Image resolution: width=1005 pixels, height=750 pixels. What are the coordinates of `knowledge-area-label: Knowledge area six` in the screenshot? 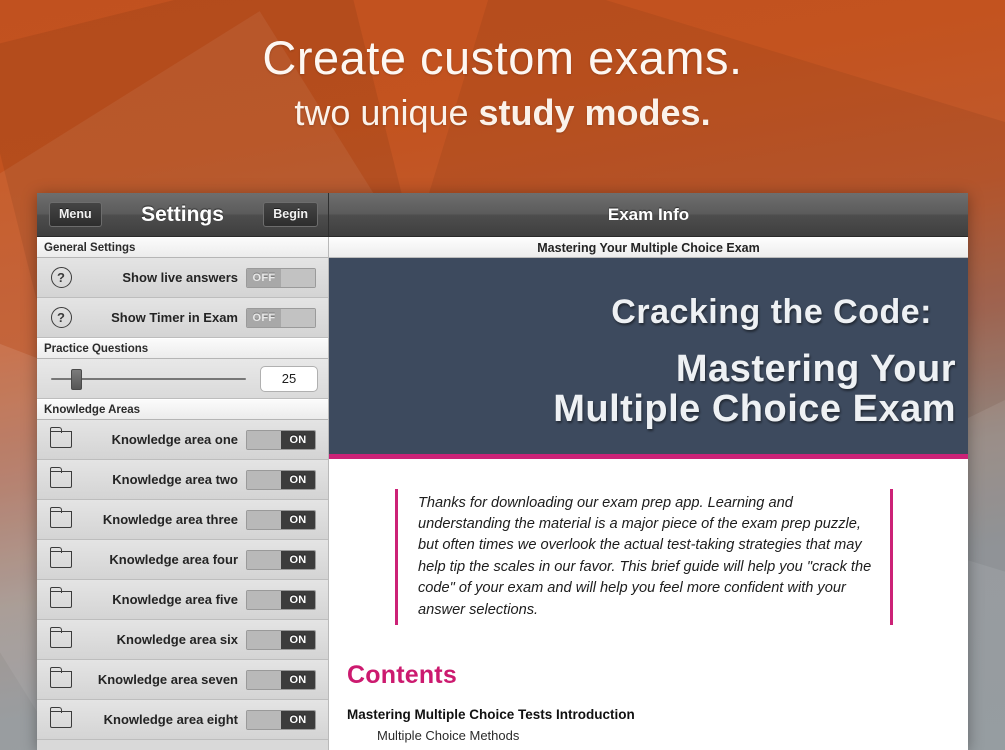 It's located at (177, 639).